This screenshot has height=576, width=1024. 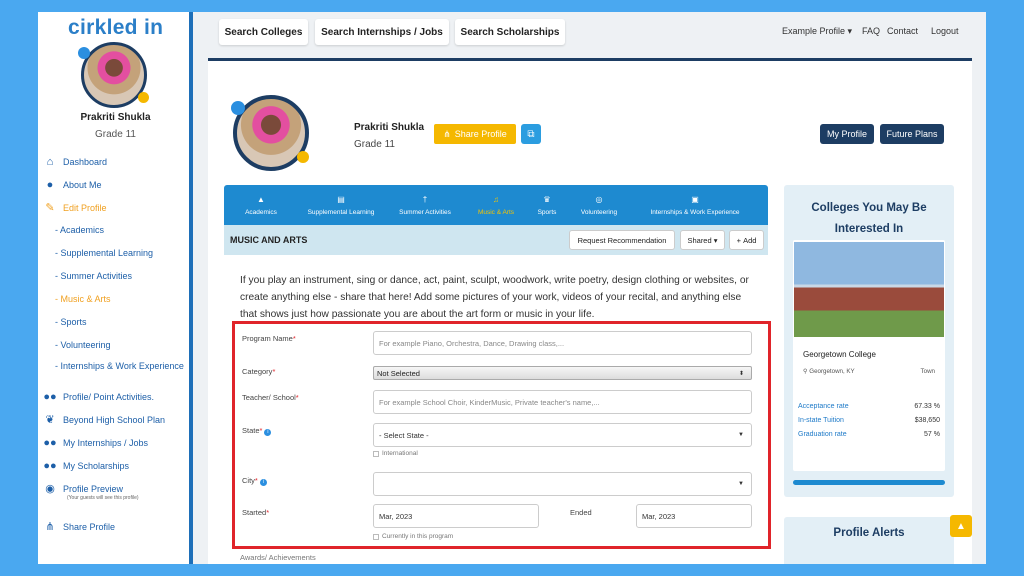 I want to click on tab-volunteering: ◎ Volunteering, so click(x=599, y=205).